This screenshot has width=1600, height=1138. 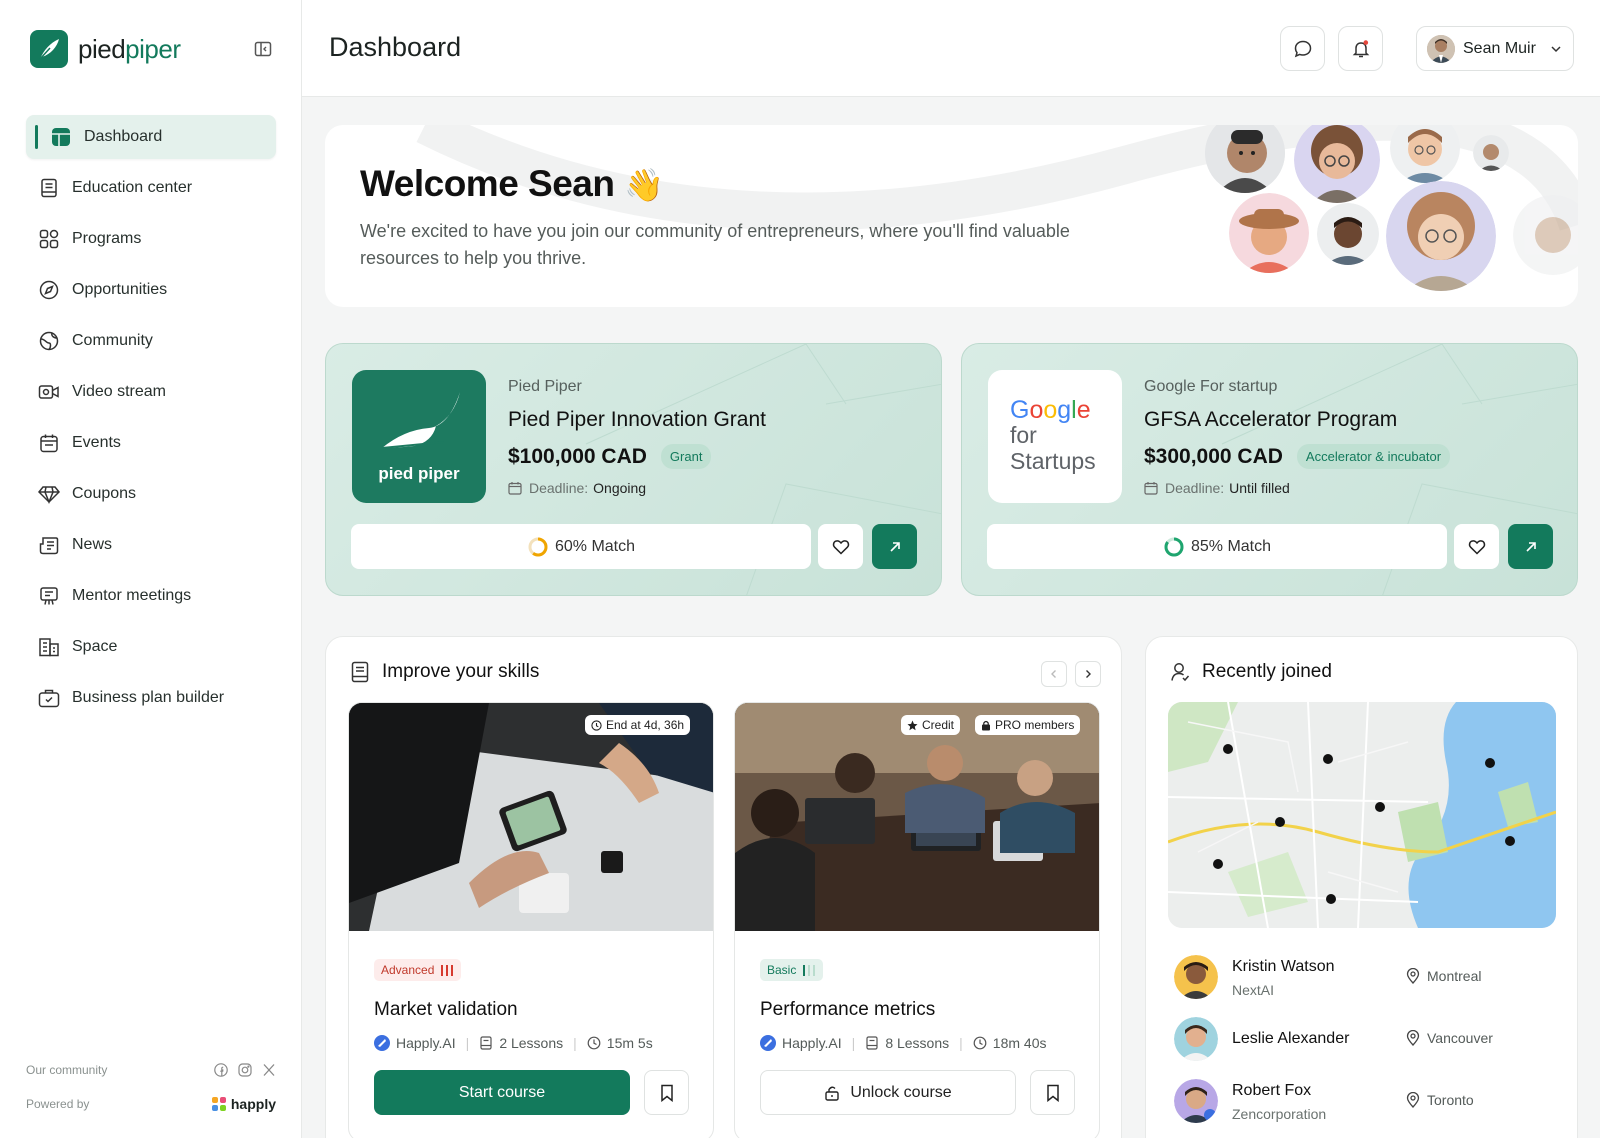 I want to click on opportunity-deadline: Deadline: Ongoing, so click(x=577, y=488).